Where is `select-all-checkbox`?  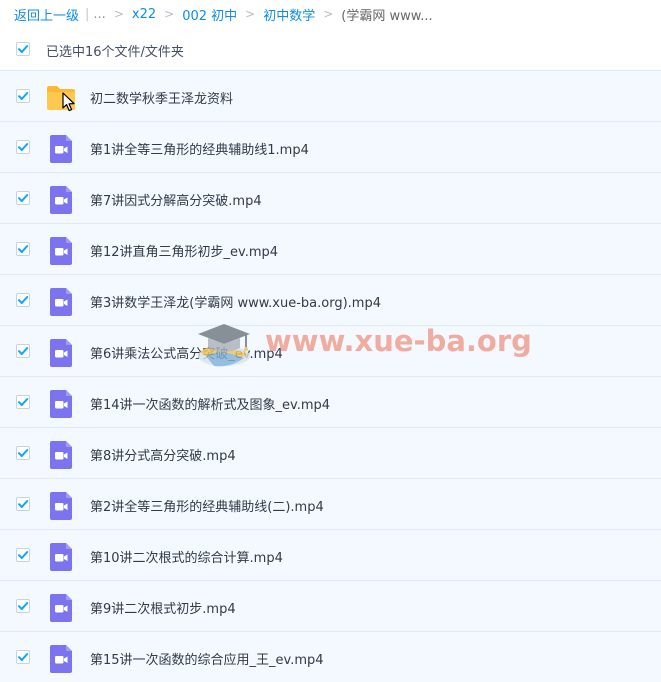
select-all-checkbox is located at coordinates (23, 49).